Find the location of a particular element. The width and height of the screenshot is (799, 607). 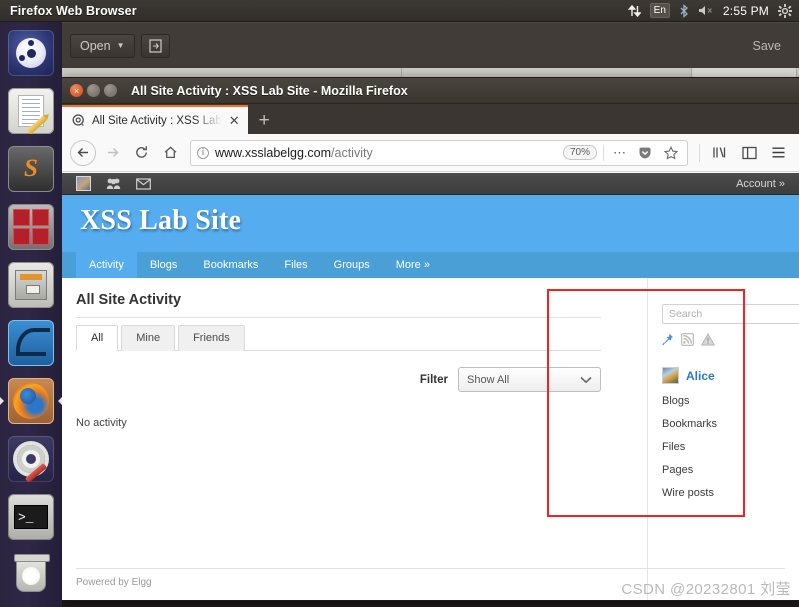

launcher-item-sublime-text: S is located at coordinates (31, 169).